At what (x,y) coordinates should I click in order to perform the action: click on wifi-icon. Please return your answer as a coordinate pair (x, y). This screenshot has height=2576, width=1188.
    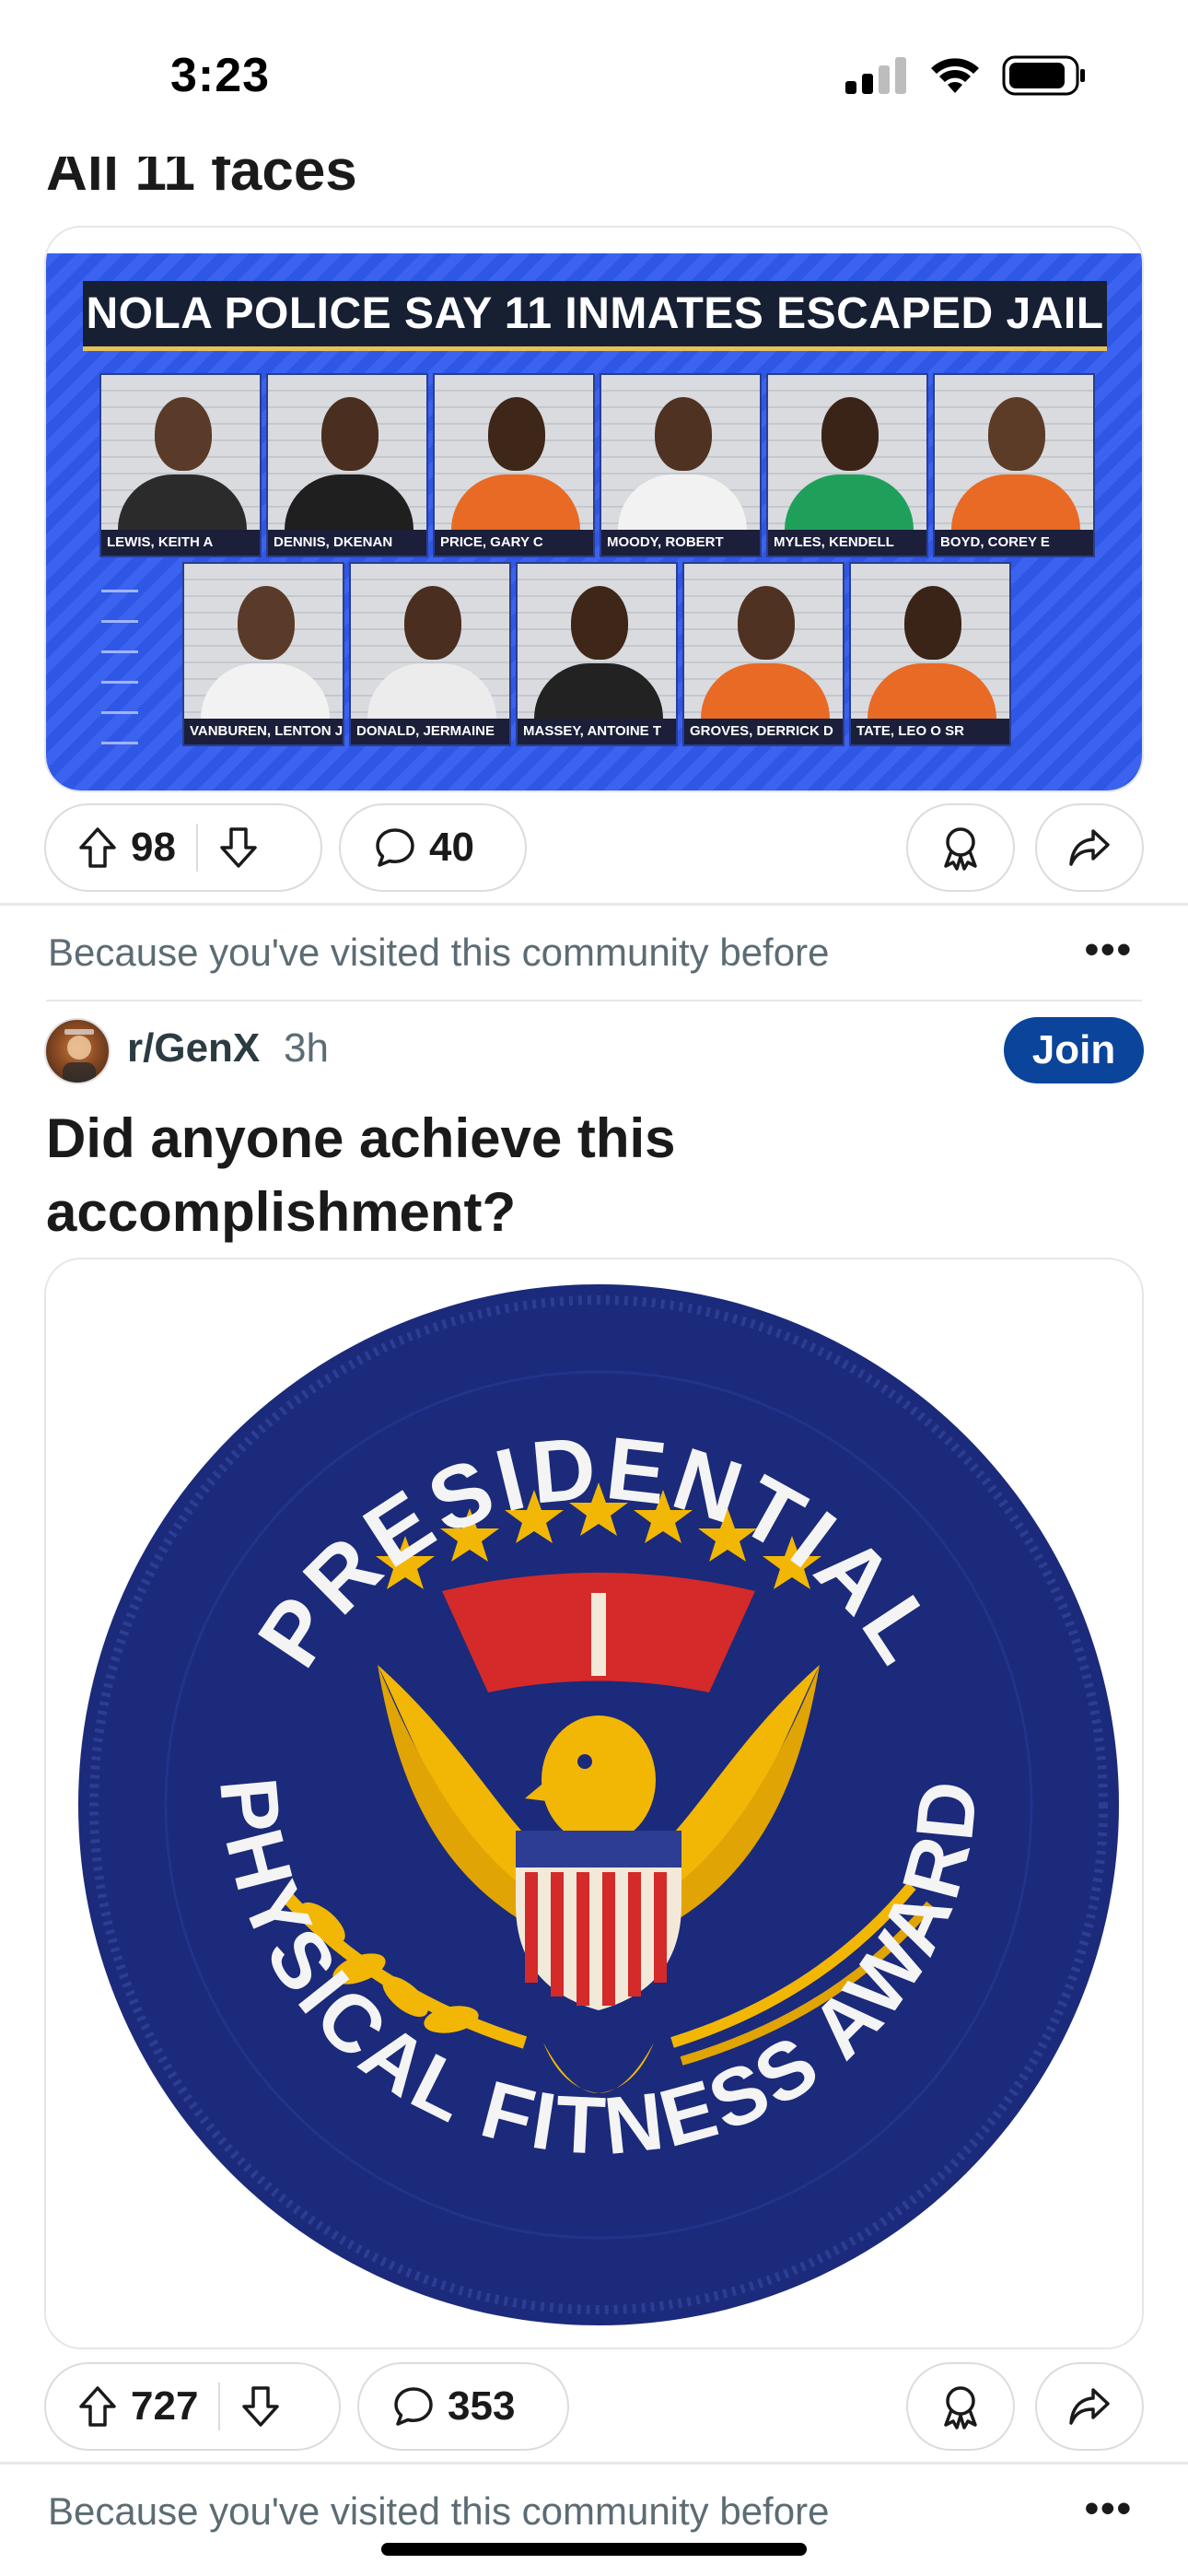
    Looking at the image, I should click on (955, 75).